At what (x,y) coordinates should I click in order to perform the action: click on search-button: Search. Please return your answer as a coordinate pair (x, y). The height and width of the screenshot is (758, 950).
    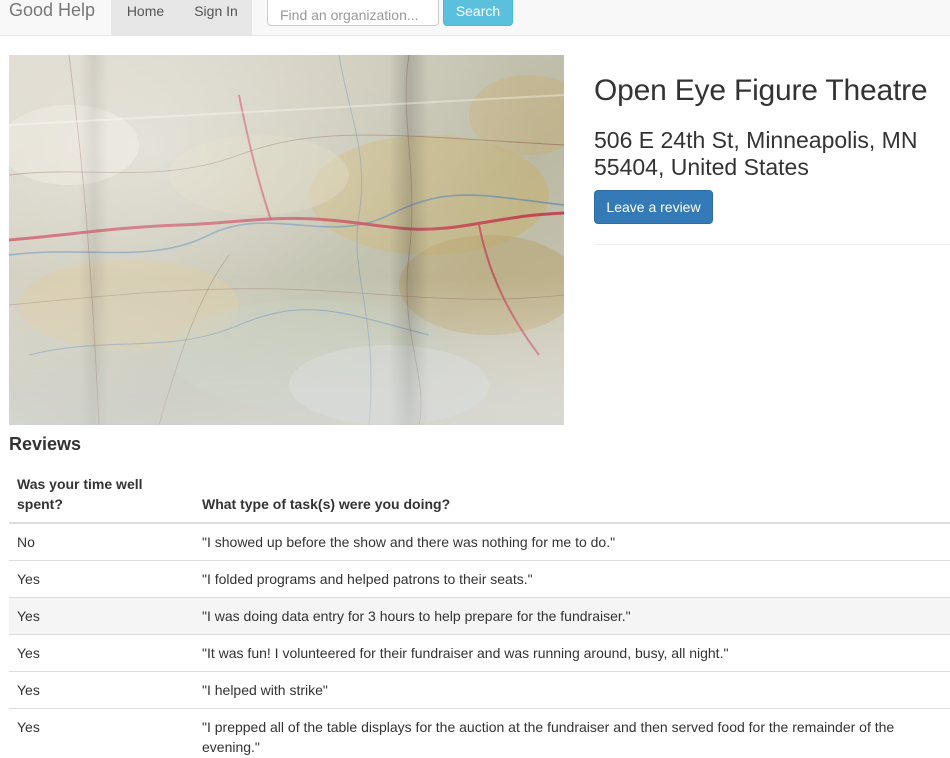
    Looking at the image, I should click on (478, 13).